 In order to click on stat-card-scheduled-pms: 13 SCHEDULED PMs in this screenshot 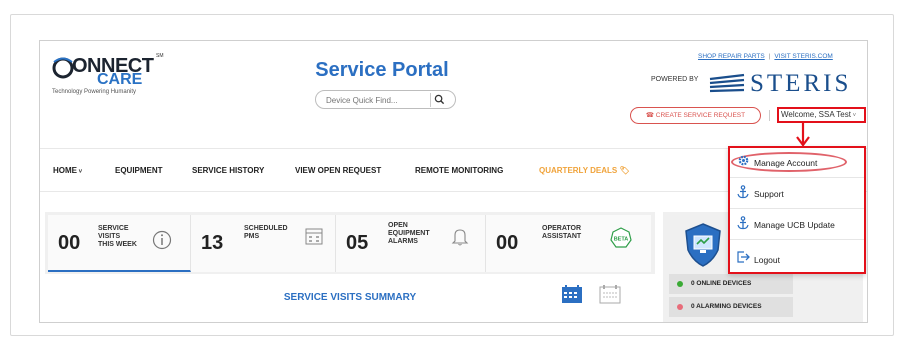, I will do `click(263, 243)`.